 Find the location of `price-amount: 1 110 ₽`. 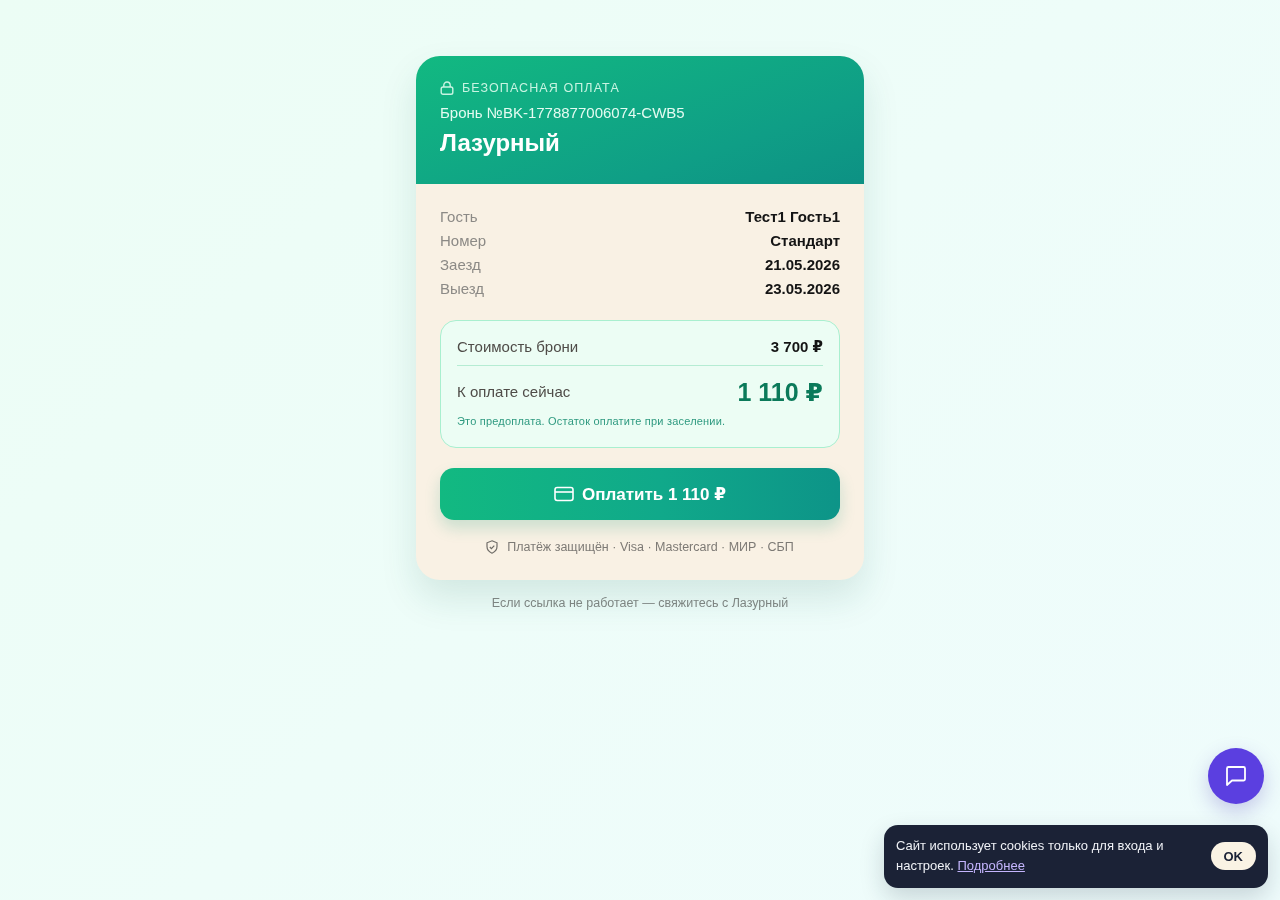

price-amount: 1 110 ₽ is located at coordinates (780, 392).